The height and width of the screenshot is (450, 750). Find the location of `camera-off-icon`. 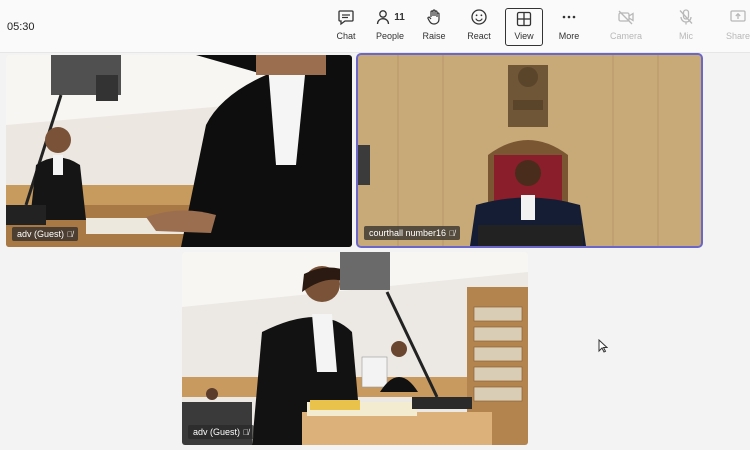

camera-off-icon is located at coordinates (626, 17).